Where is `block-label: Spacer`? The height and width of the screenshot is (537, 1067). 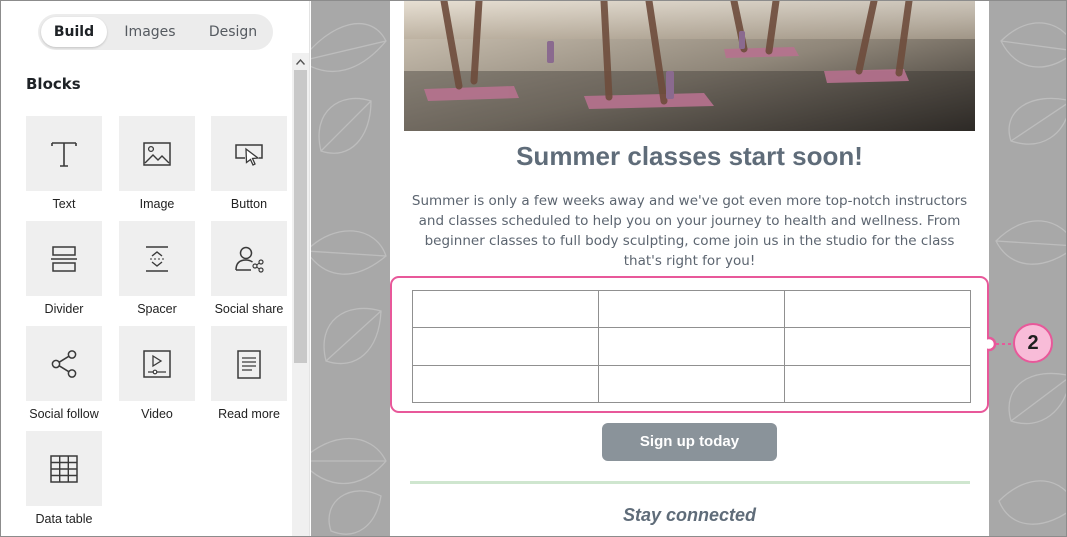 block-label: Spacer is located at coordinates (157, 309).